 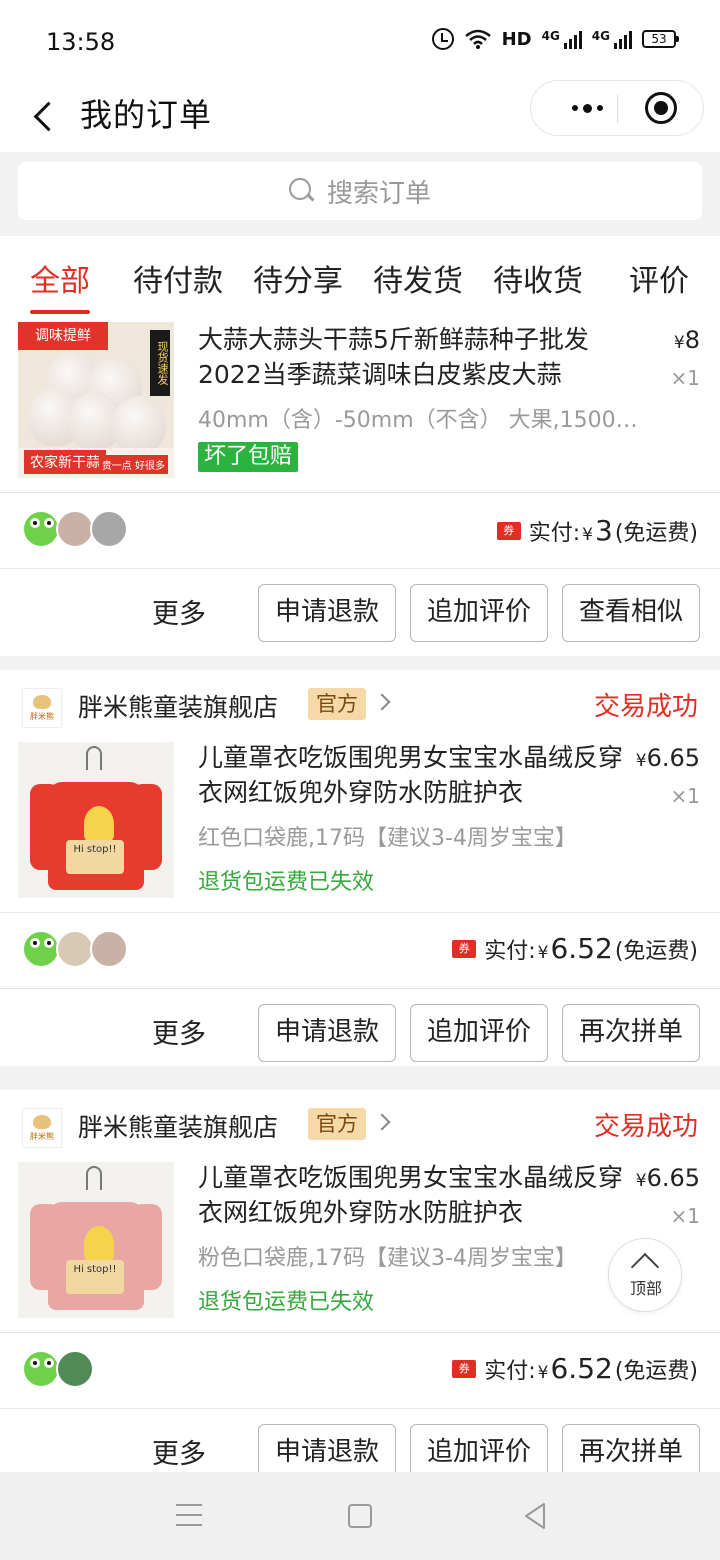 I want to click on tab-pending-receive: 待收货, so click(x=538, y=278).